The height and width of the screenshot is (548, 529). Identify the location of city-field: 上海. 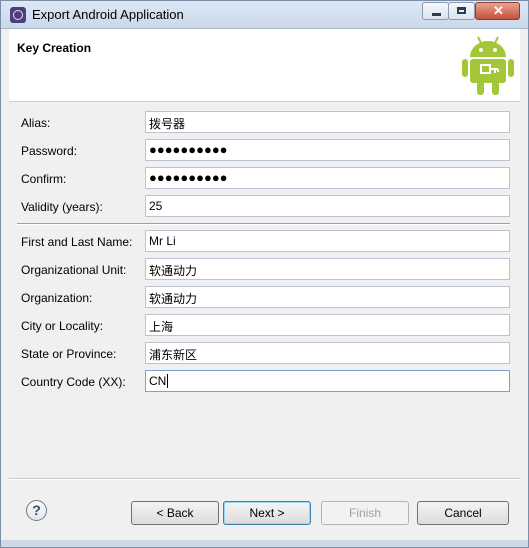
(327, 325).